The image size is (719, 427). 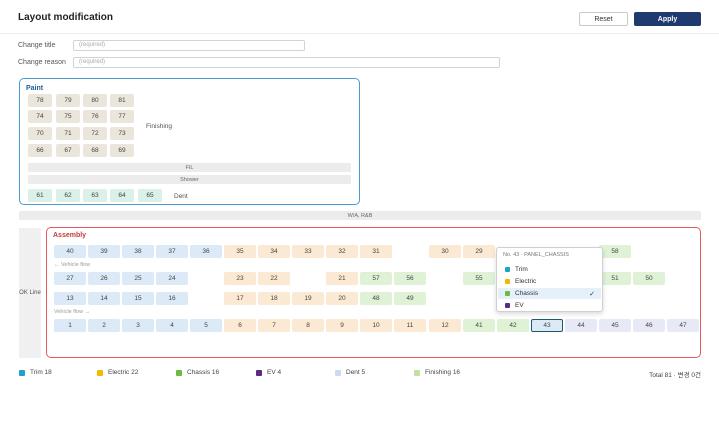 I want to click on dent-cell: 61, so click(x=40, y=195).